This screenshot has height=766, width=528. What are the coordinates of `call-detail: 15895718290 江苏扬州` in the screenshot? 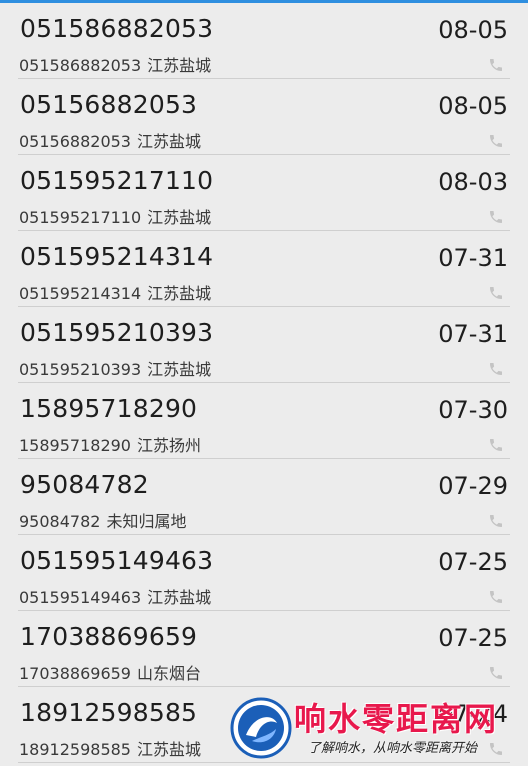 It's located at (110, 444).